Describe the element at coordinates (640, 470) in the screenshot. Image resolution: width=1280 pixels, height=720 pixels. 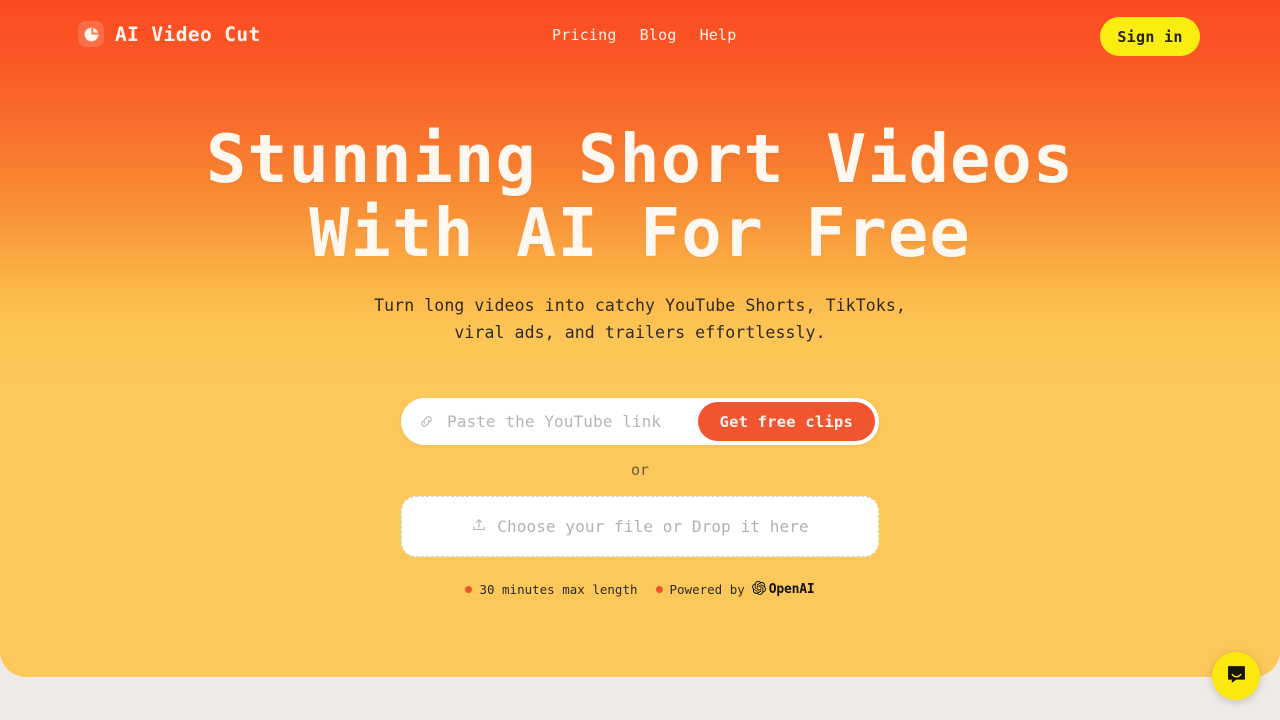
I see `or-divider-label: or` at that location.